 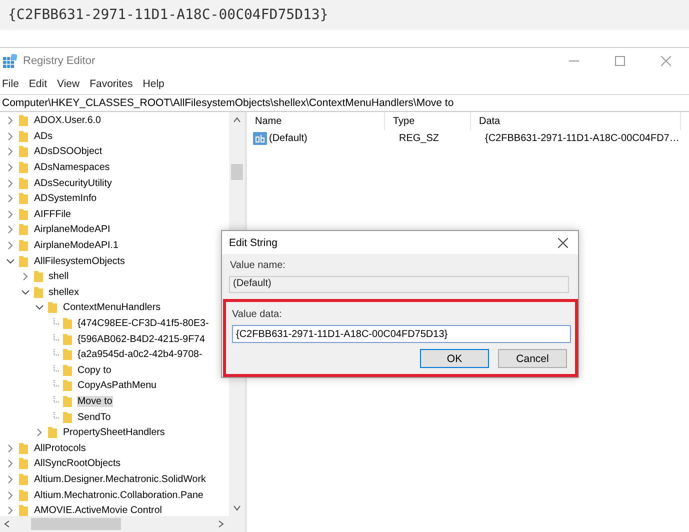 What do you see at coordinates (419, 138) in the screenshot?
I see `table-cell-text: REG_SZ` at bounding box center [419, 138].